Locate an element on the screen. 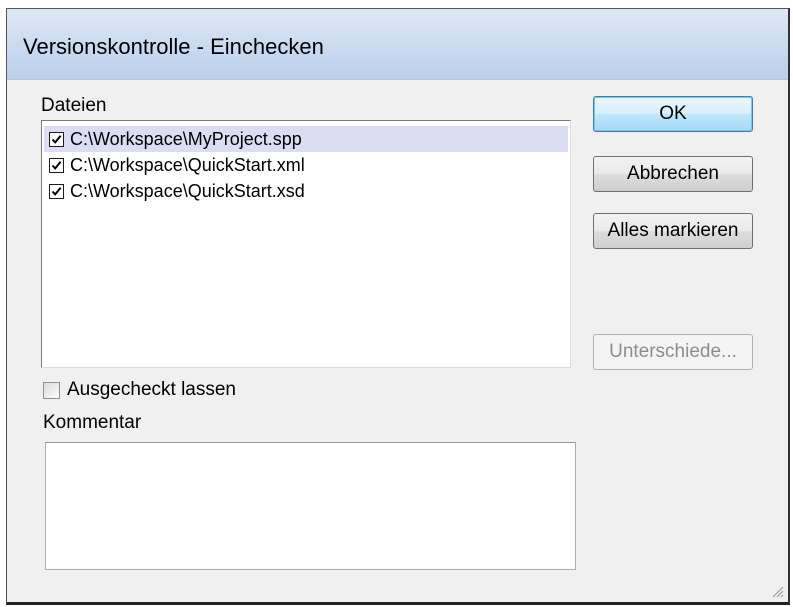 Image resolution: width=793 pixels, height=607 pixels. title-bar: Versionskontrolle - Einchecken is located at coordinates (397, 44).